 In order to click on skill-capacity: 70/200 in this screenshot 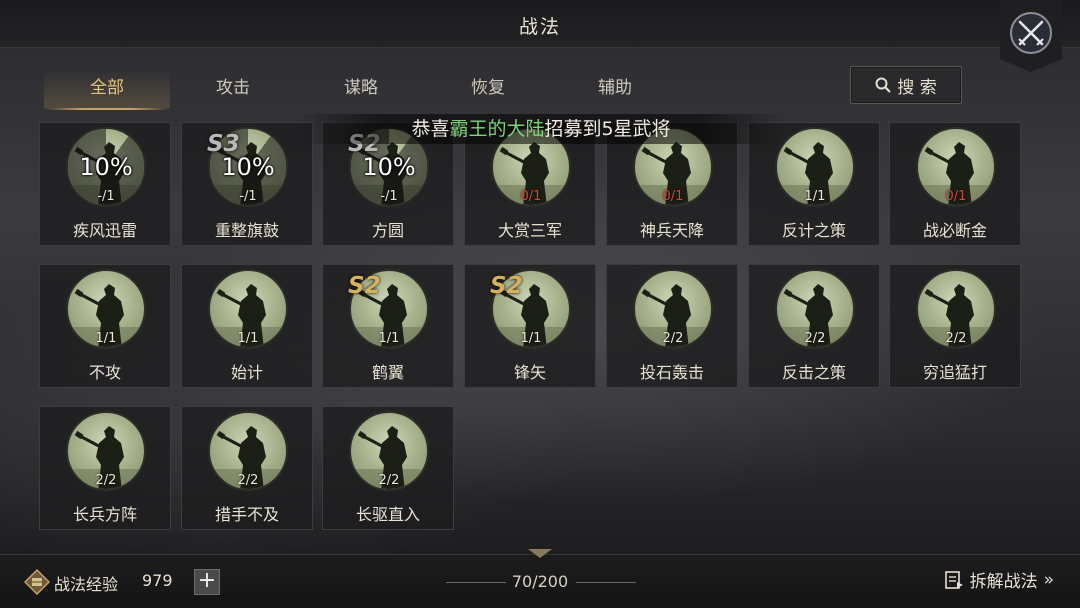, I will do `click(540, 581)`.